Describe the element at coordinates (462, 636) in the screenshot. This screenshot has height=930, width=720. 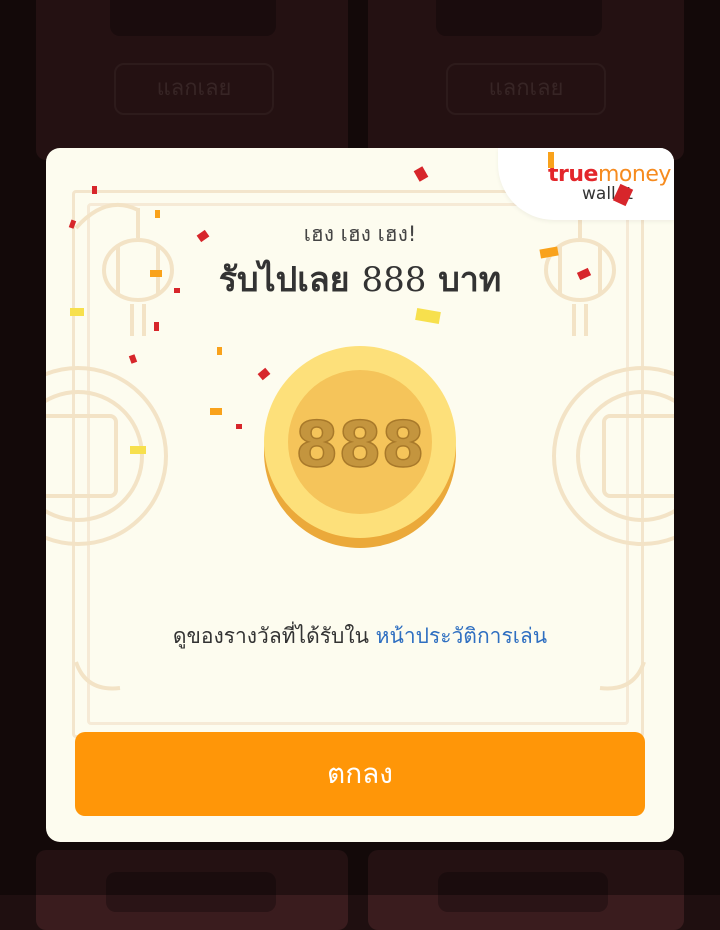
I see `history-link: หน้าประวัติการเล่น` at that location.